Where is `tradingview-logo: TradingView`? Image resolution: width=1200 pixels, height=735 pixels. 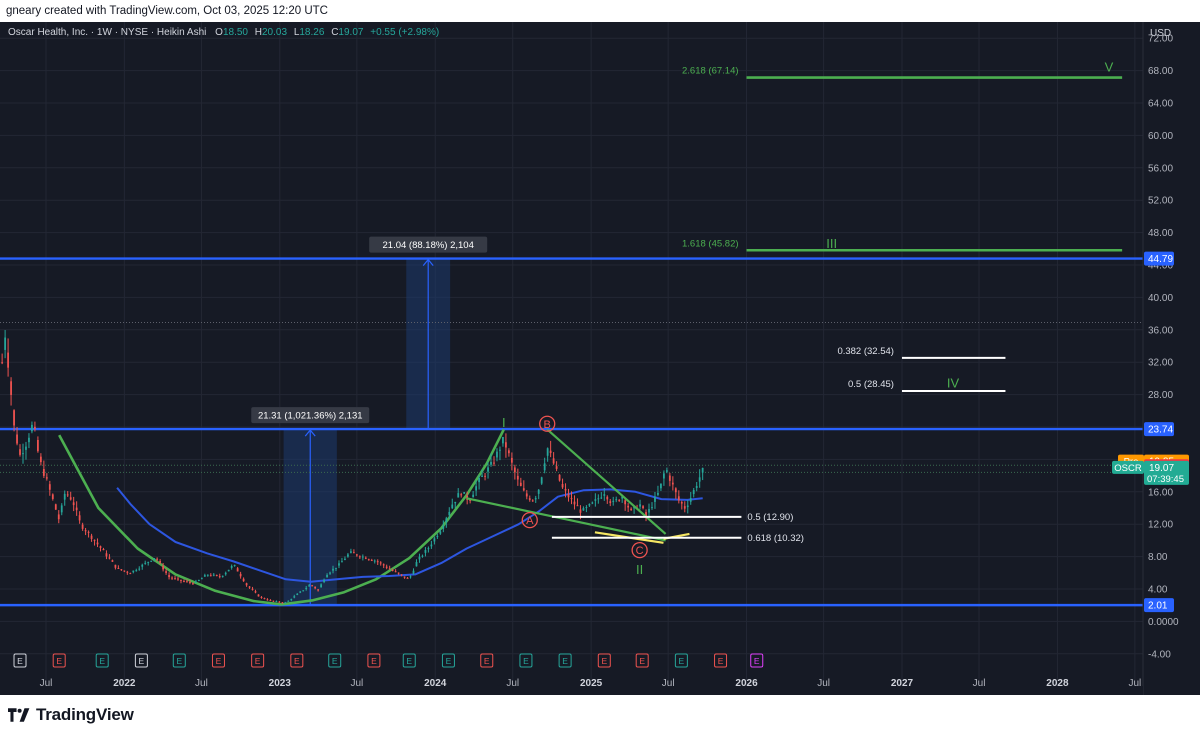 tradingview-logo: TradingView is located at coordinates (71, 715).